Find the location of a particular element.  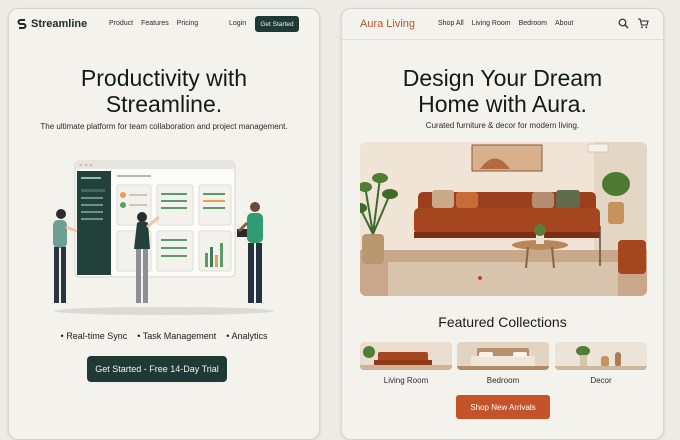

free-trial-button: Get Started - Free 14-Day Trial is located at coordinates (157, 369).